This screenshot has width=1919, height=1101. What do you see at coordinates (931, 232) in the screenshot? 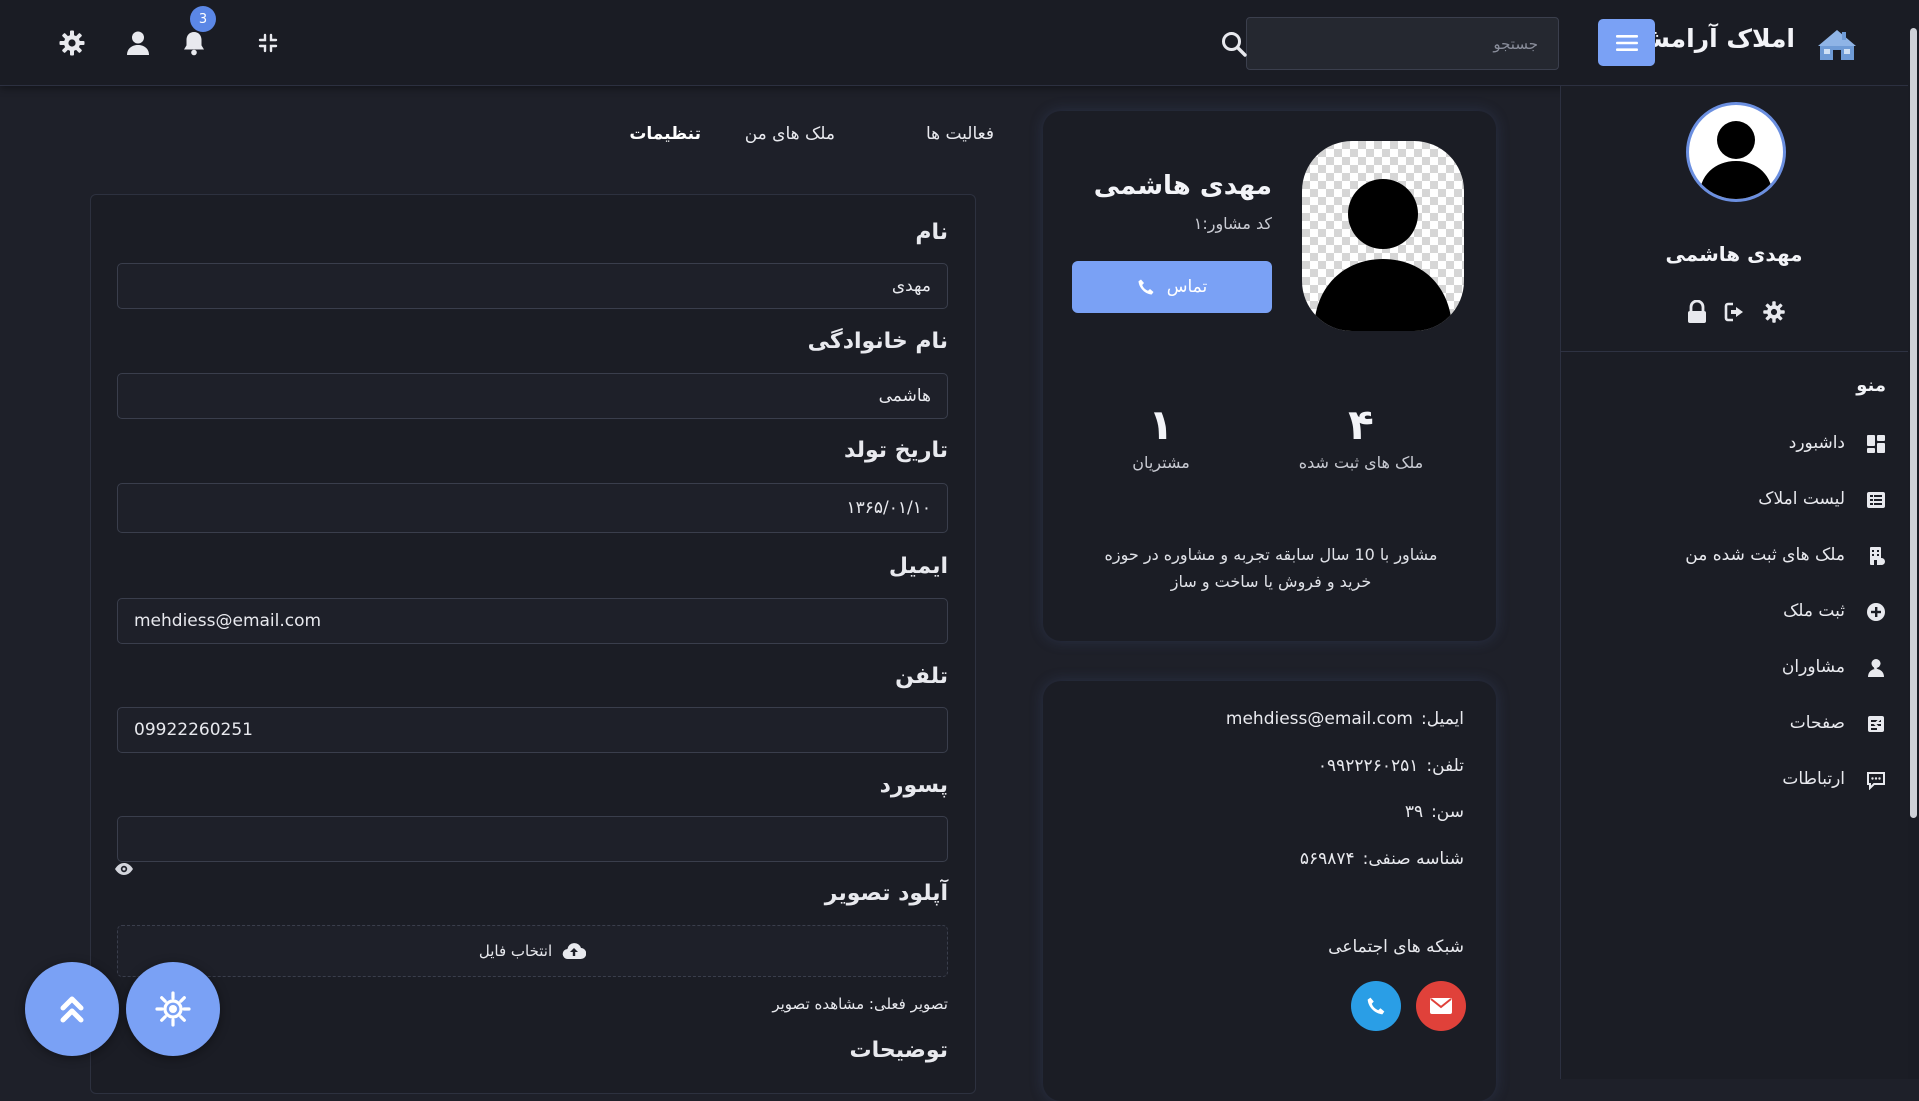
I see `first-name-label: نام` at bounding box center [931, 232].